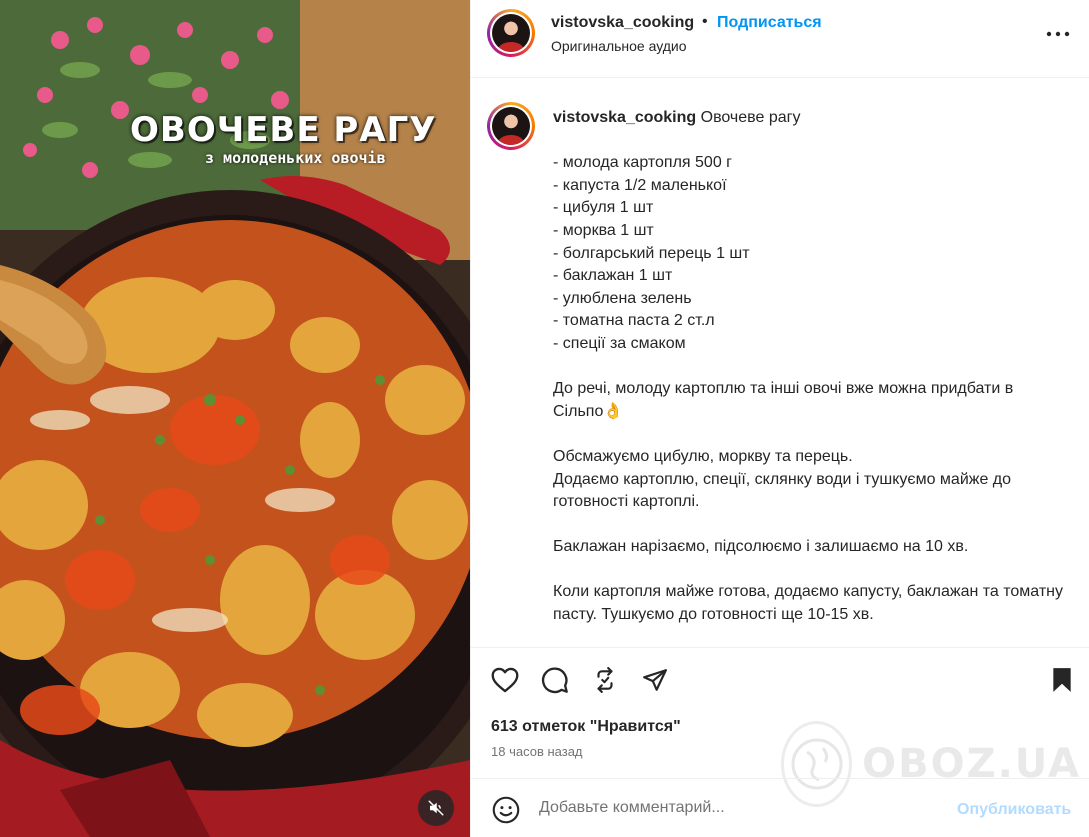 This screenshot has width=1089, height=837. I want to click on audio-label: Оригинальное аудио, so click(619, 46).